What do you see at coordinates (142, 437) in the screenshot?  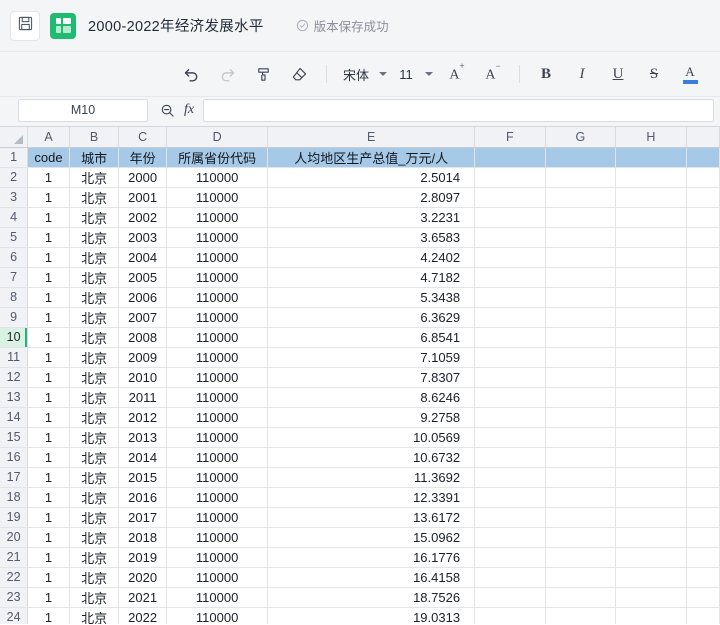 I see `cell-c: 2013` at bounding box center [142, 437].